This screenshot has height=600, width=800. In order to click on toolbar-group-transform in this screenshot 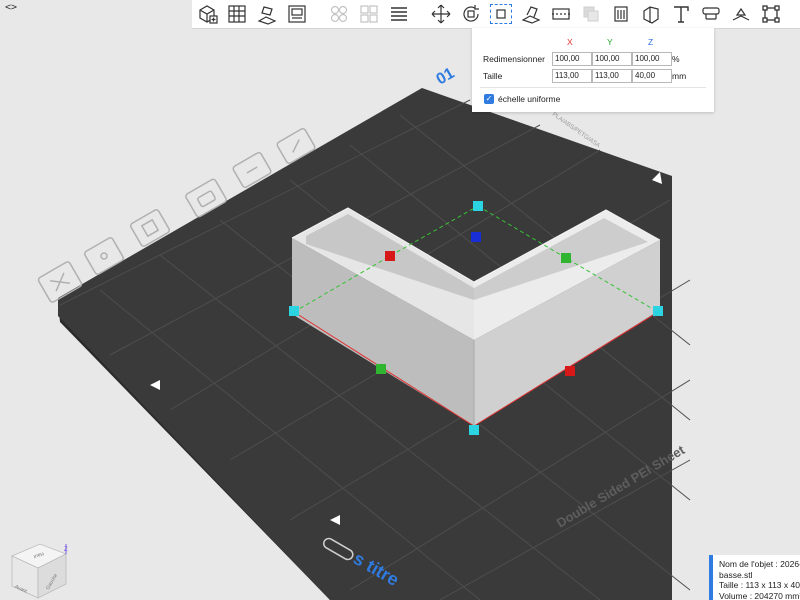, I will do `click(606, 14)`.